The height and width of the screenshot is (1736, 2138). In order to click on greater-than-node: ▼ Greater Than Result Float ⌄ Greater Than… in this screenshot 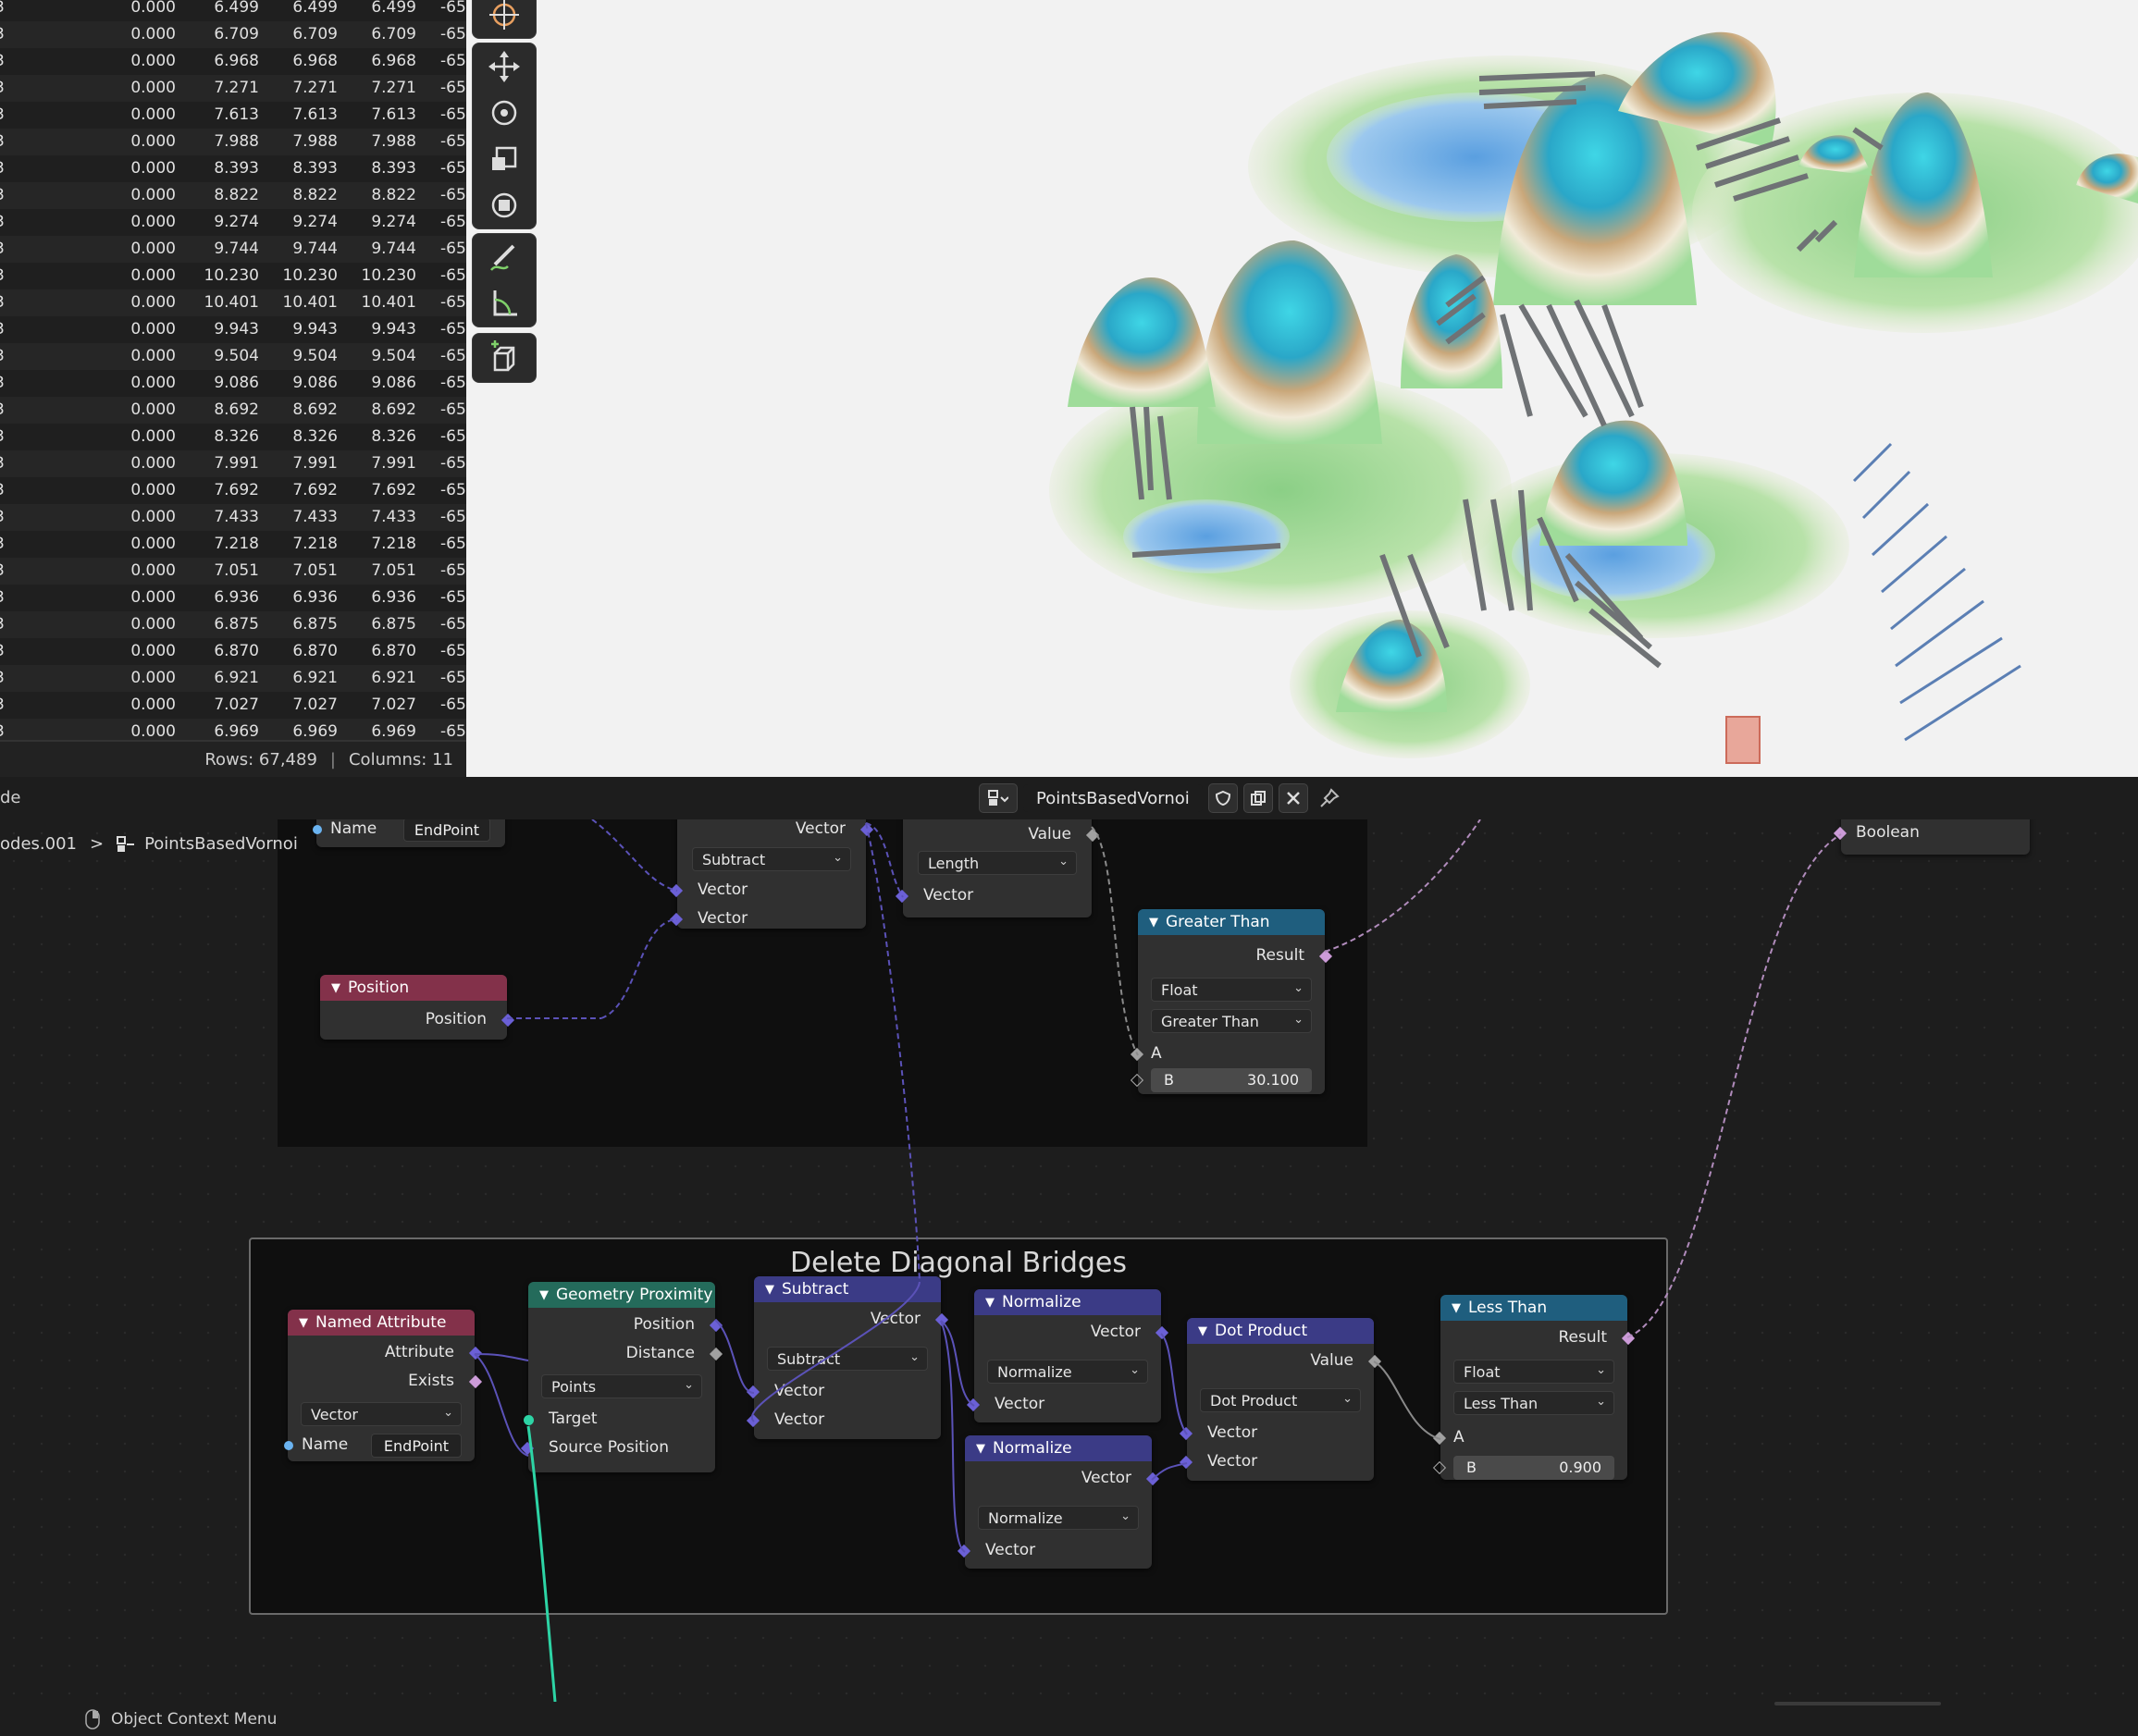, I will do `click(1231, 1001)`.